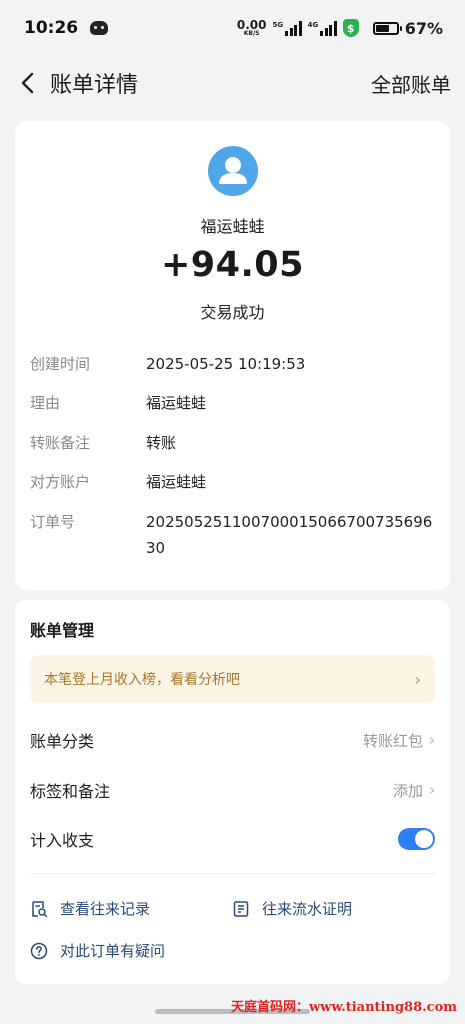 The height and width of the screenshot is (1024, 465). I want to click on detail-row-remark: 转账备注 转账, so click(232, 443).